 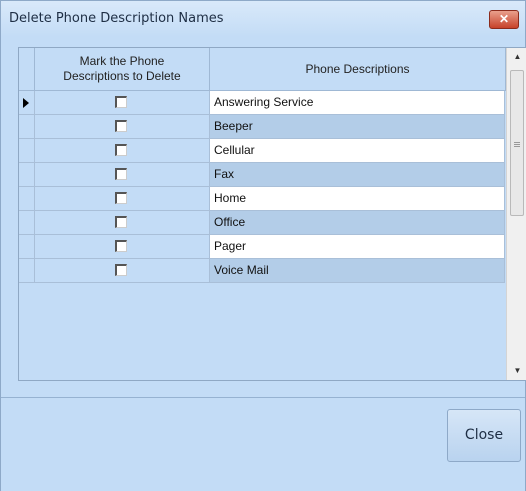 What do you see at coordinates (357, 199) in the screenshot?
I see `phone-description-cell: Home` at bounding box center [357, 199].